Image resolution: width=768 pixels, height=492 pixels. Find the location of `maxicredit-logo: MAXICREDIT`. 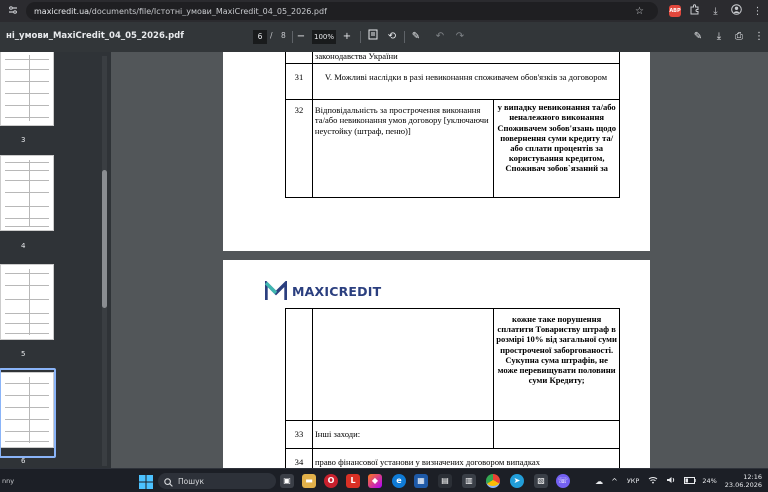

maxicredit-logo: MAXICREDIT is located at coordinates (323, 291).